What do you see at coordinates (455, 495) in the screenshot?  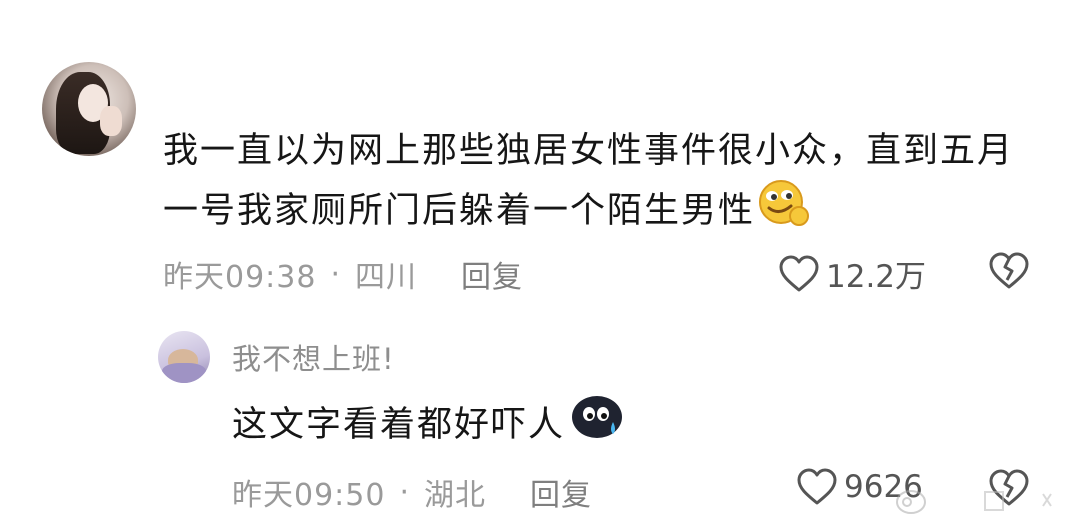 I see `reply-location: 湖北` at bounding box center [455, 495].